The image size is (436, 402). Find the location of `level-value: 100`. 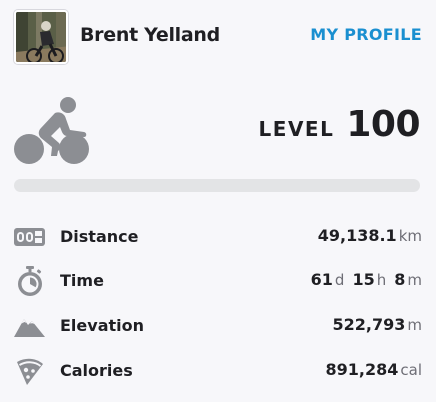

level-value: 100 is located at coordinates (383, 124).